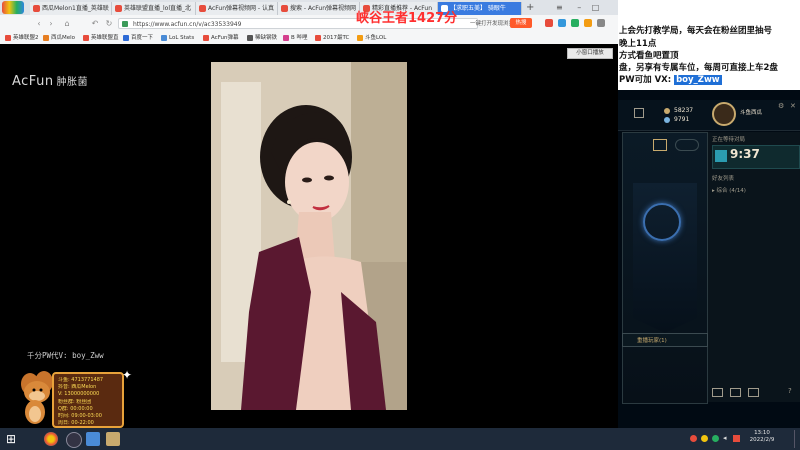  What do you see at coordinates (521, 23) in the screenshot?
I see `hot-search-button: 热搜` at bounding box center [521, 23].